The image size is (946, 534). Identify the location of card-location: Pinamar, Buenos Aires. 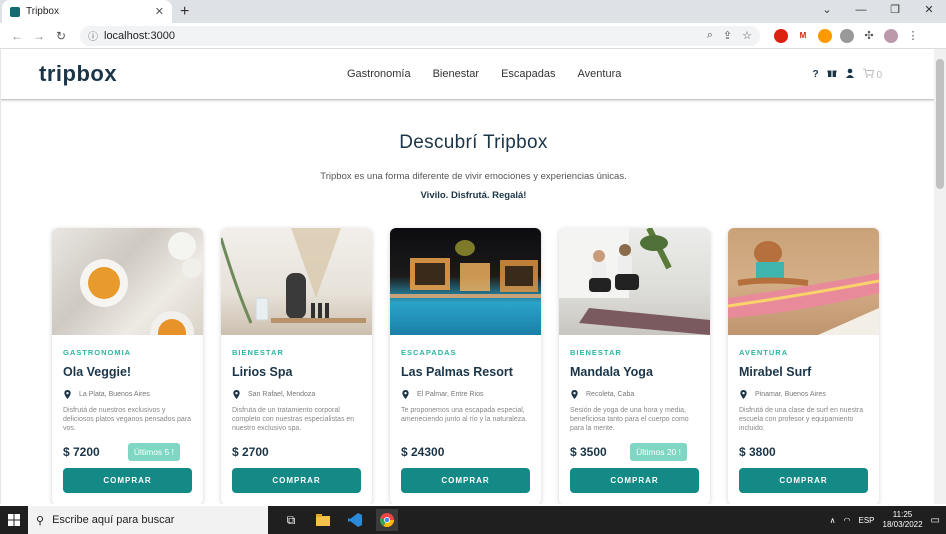
(809, 394).